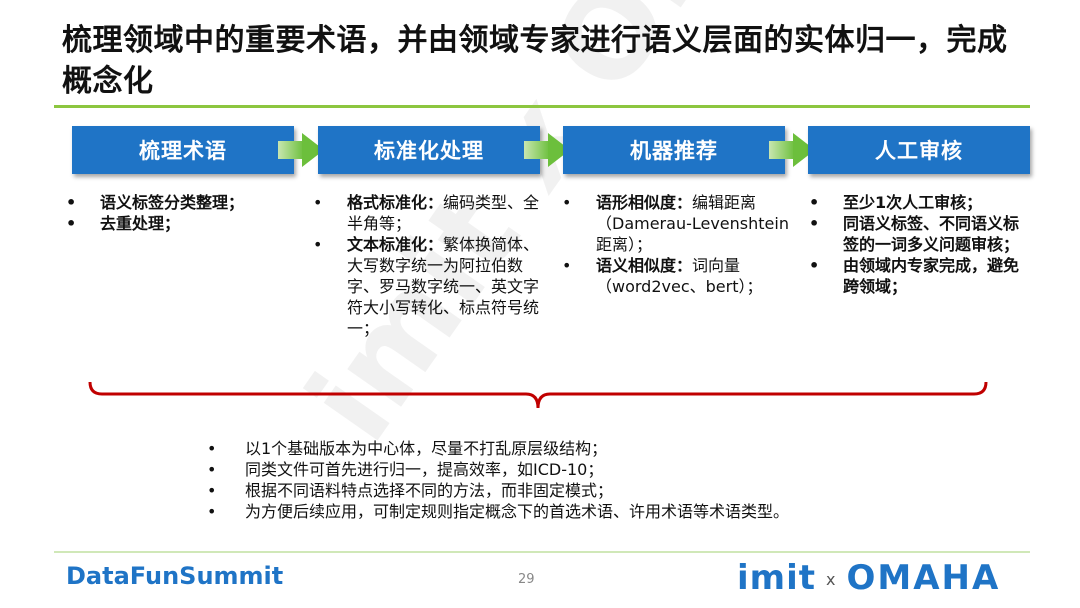 This screenshot has height=608, width=1080. What do you see at coordinates (776, 578) in the screenshot?
I see `logo-imit: imit` at bounding box center [776, 578].